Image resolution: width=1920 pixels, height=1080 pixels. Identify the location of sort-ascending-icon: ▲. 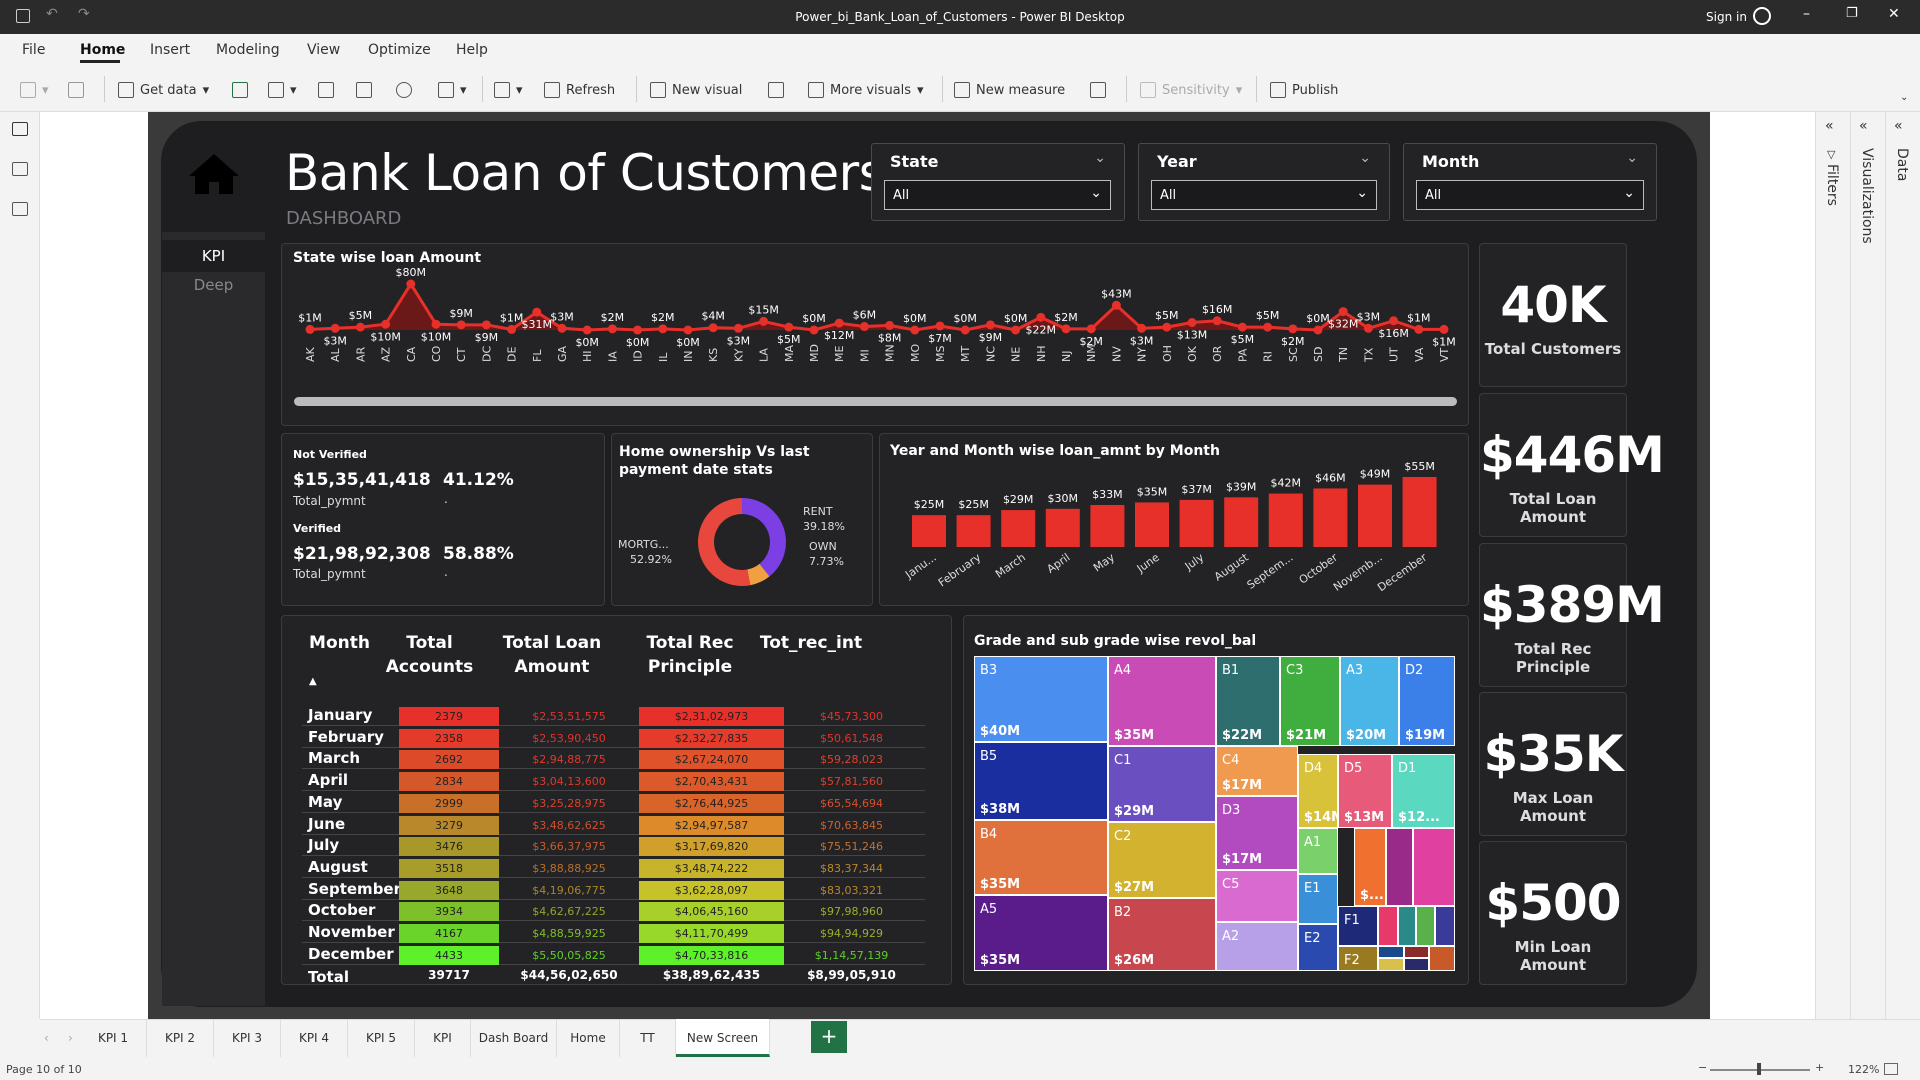
(313, 681).